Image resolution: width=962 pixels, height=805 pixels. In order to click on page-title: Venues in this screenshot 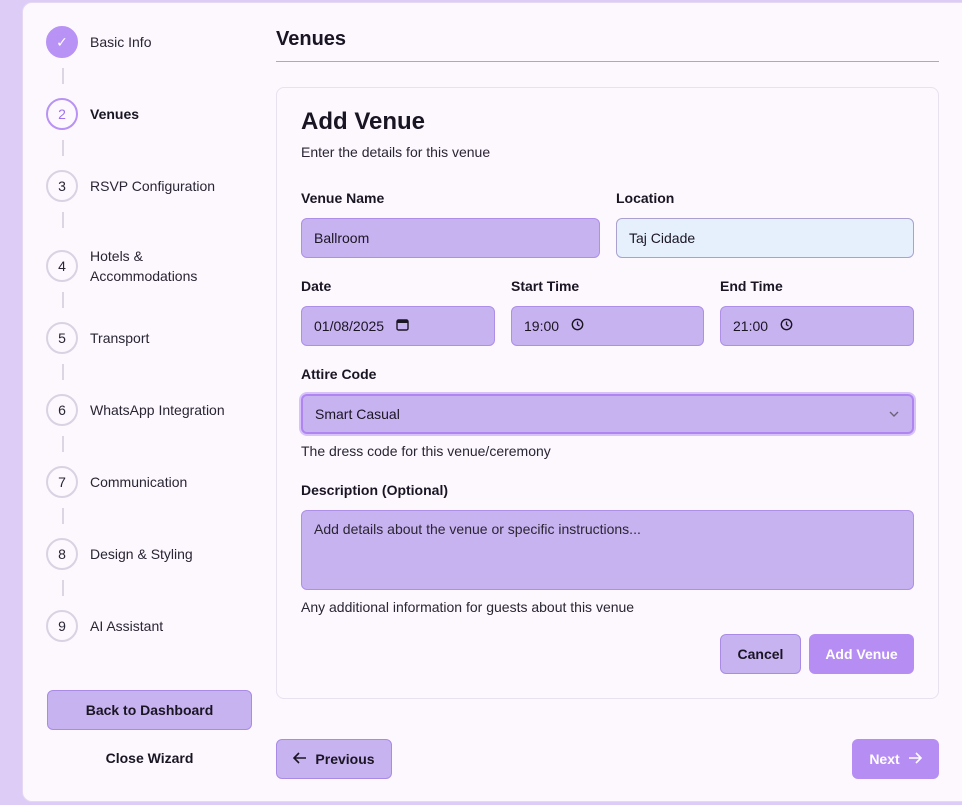, I will do `click(311, 39)`.